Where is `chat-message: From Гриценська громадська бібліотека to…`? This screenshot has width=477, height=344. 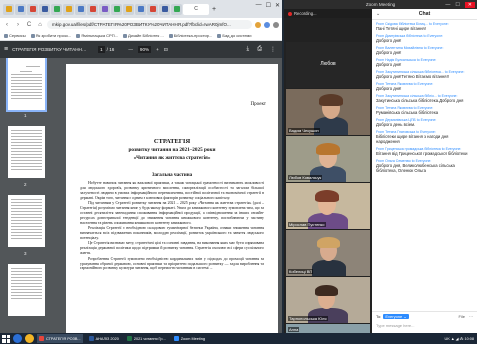 chat-message: From Гриценська громадська бібліотека to… is located at coordinates (424, 151).